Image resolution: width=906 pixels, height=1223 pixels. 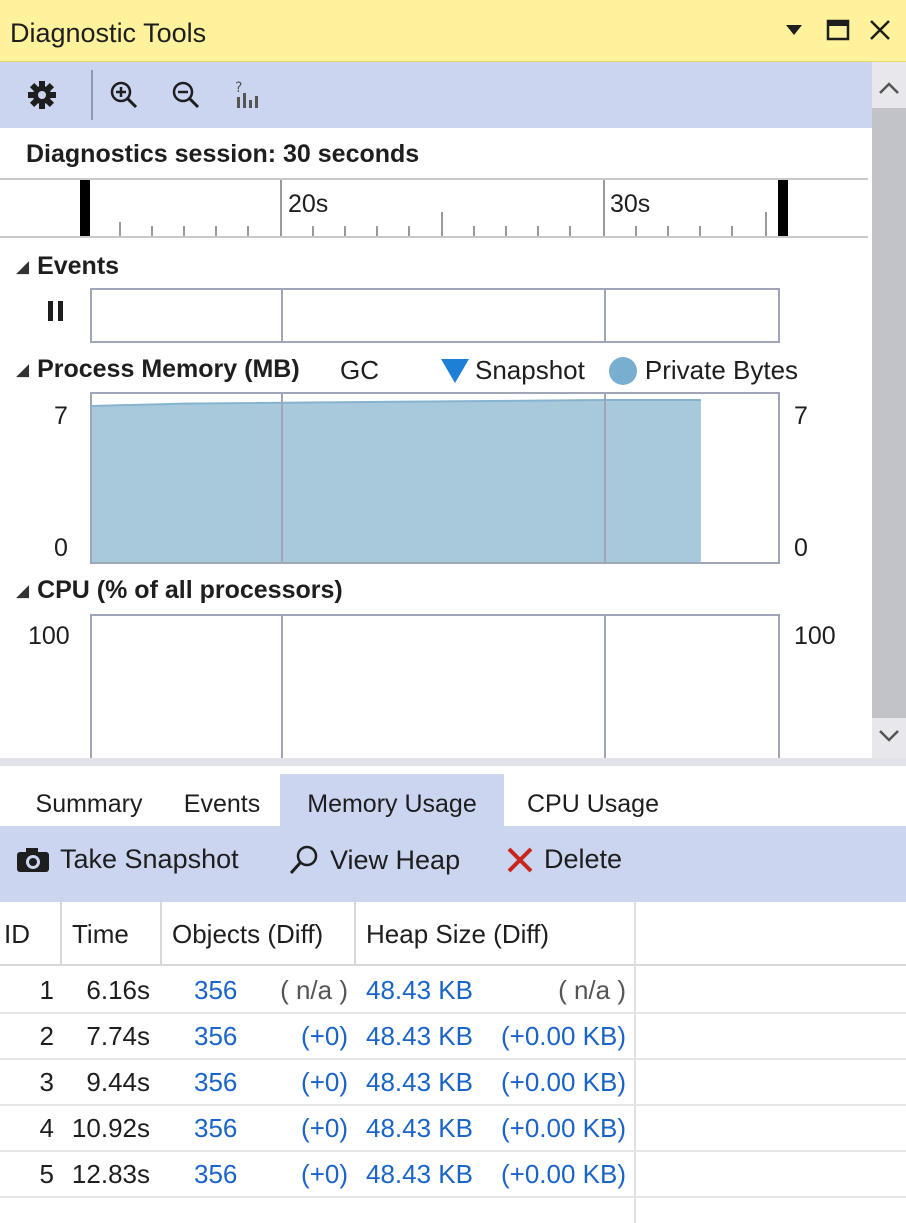 I want to click on timeline-ruler: 20s 30s, so click(x=434, y=208).